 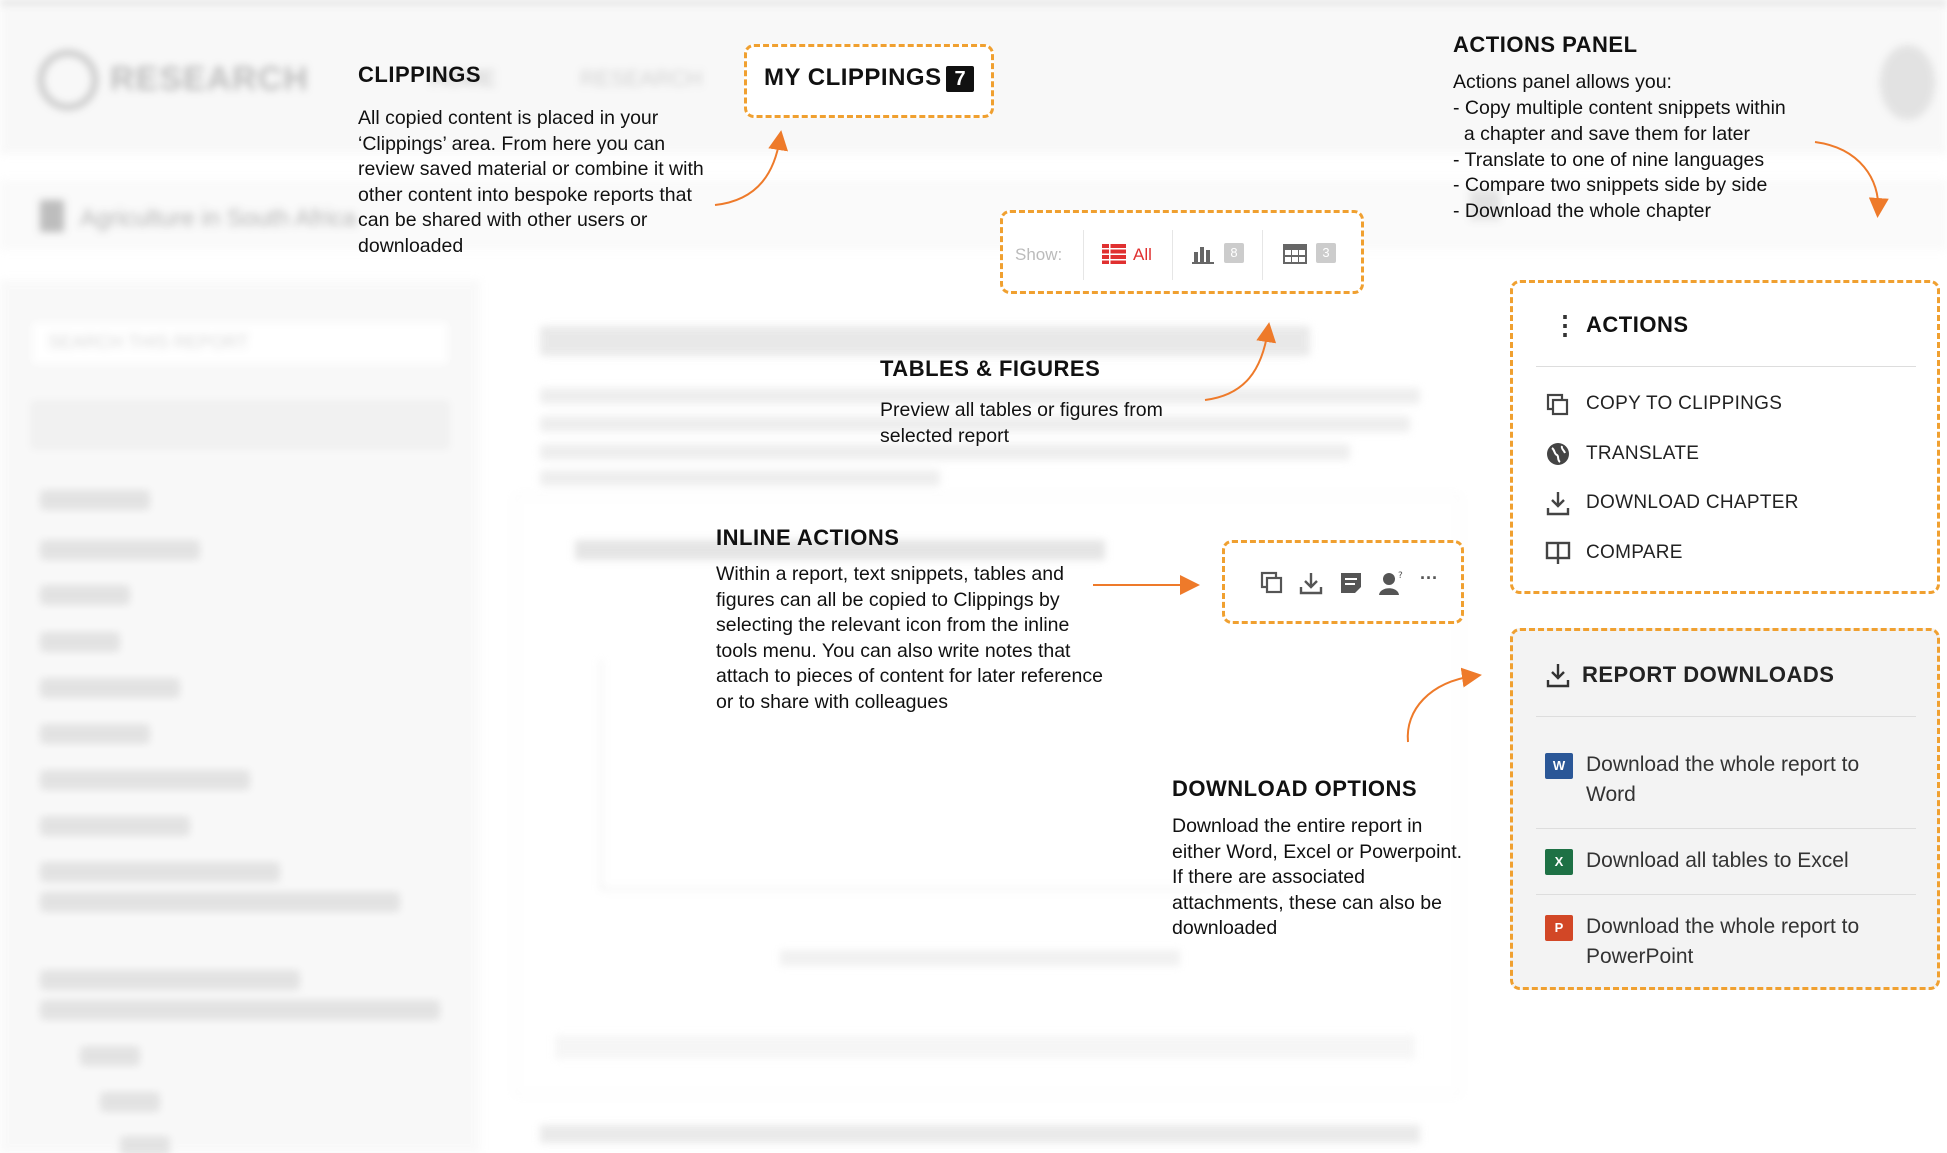 What do you see at coordinates (808, 537) in the screenshot?
I see `inline-actions-callout-title: INLINE ACTIONS` at bounding box center [808, 537].